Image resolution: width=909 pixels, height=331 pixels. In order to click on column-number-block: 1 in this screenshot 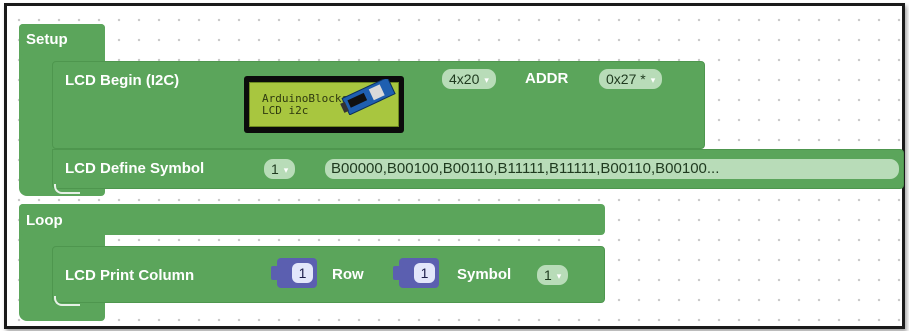, I will do `click(294, 273)`.